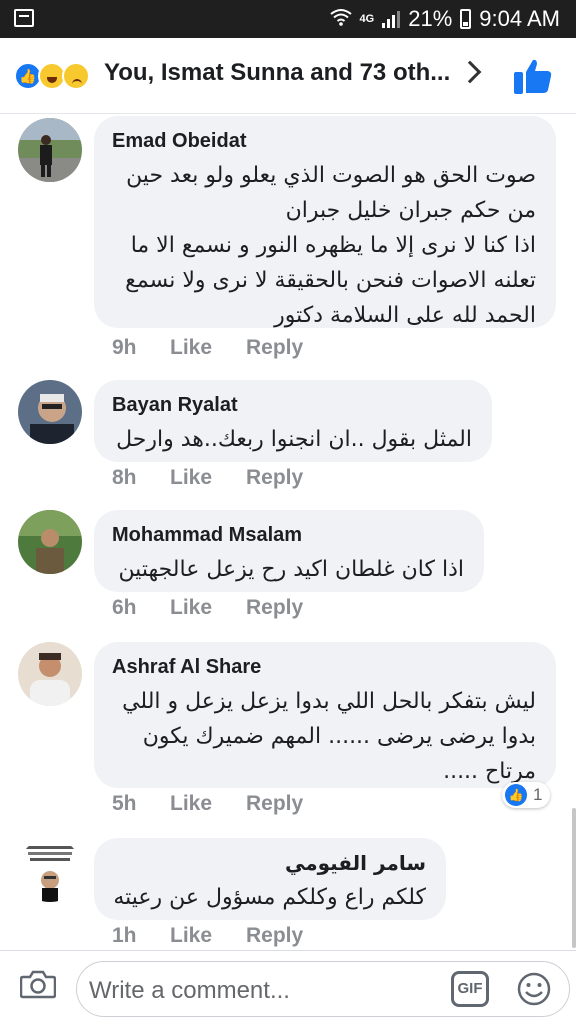 The width and height of the screenshot is (576, 1024). I want to click on comment-actions: 6h Like Reply, so click(207, 608).